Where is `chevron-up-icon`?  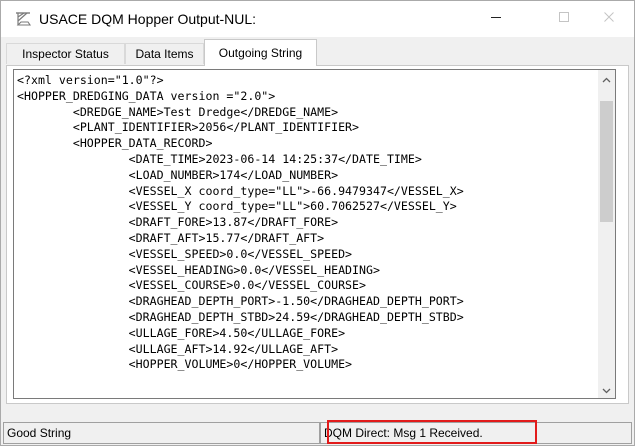 chevron-up-icon is located at coordinates (606, 79).